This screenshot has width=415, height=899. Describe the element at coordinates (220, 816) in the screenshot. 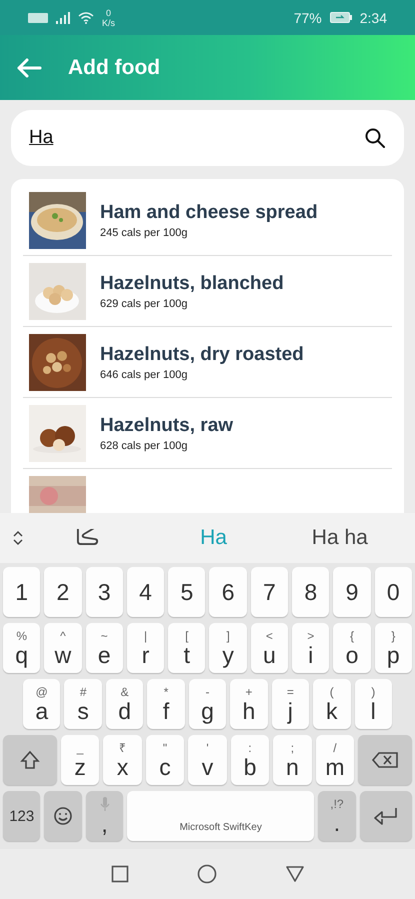

I see `space-bar: Microsoft SwiftKey` at that location.